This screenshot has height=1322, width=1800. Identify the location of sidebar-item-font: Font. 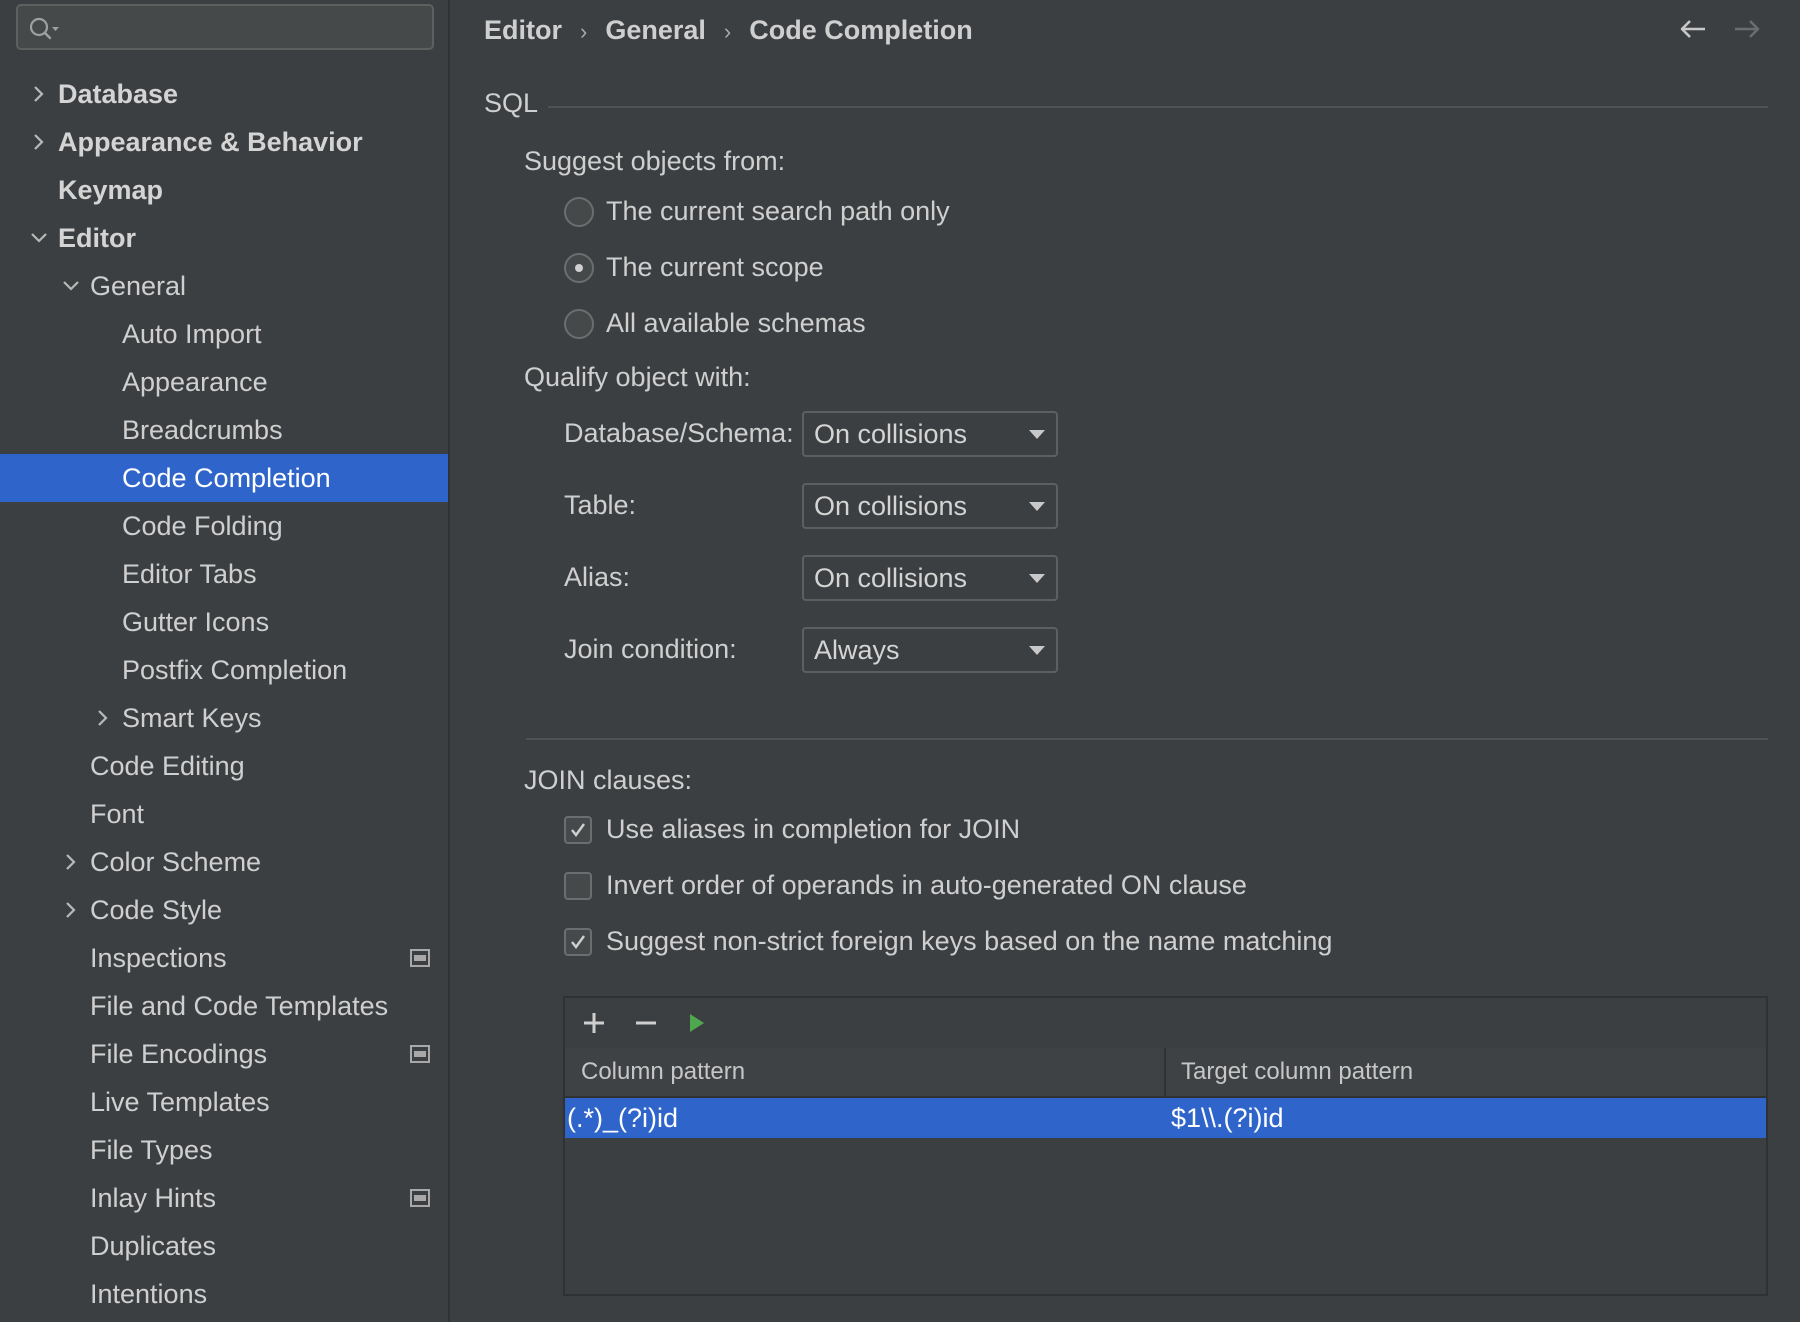
(225, 814).